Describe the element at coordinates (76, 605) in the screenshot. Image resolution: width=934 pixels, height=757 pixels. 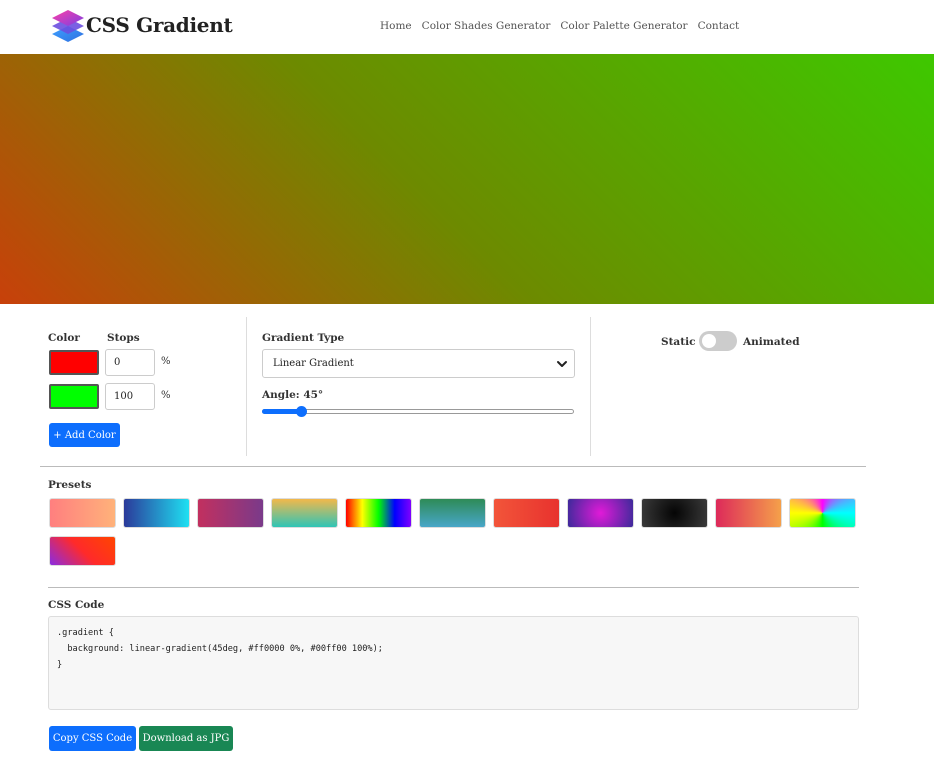
I see `css-code-title: CSS Code` at that location.